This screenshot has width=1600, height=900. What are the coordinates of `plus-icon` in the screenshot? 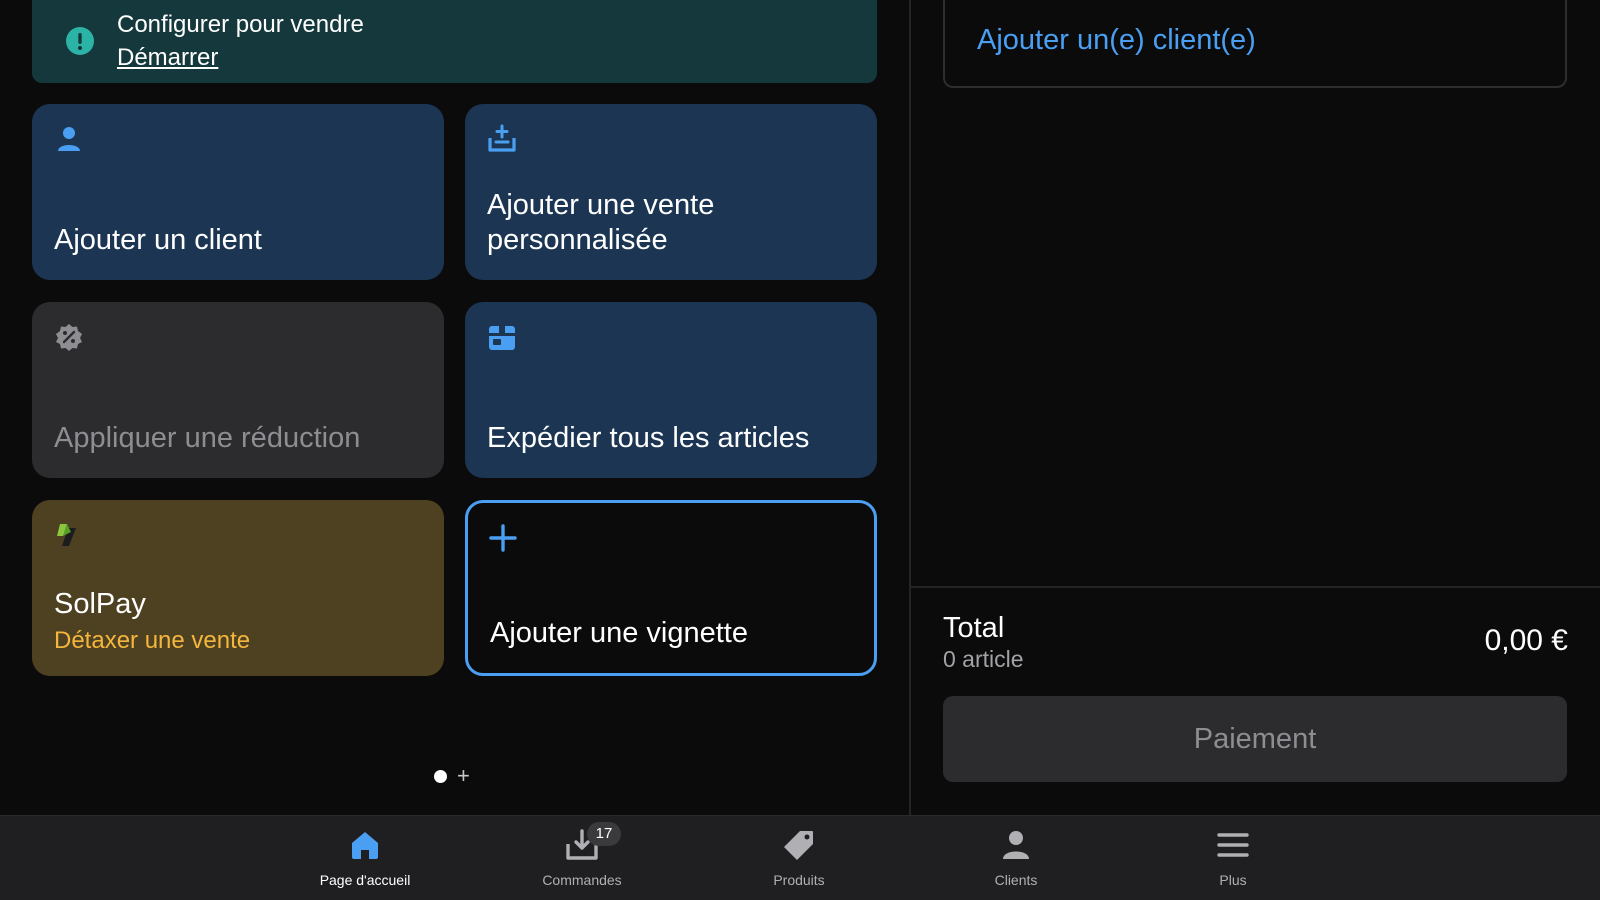 It's located at (503, 538).